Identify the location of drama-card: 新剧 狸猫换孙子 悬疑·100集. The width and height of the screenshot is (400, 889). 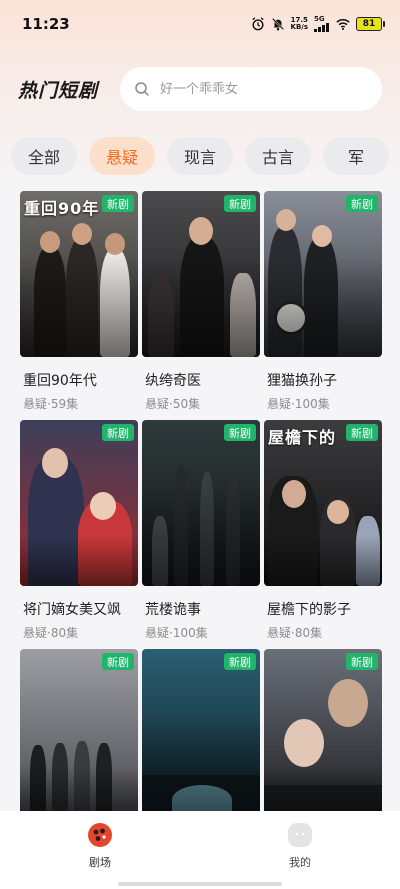
(323, 301).